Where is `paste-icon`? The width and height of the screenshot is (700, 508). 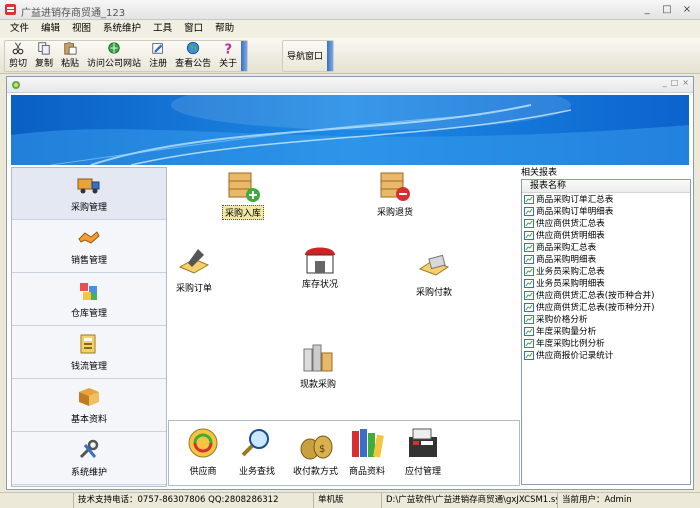
paste-icon is located at coordinates (70, 48).